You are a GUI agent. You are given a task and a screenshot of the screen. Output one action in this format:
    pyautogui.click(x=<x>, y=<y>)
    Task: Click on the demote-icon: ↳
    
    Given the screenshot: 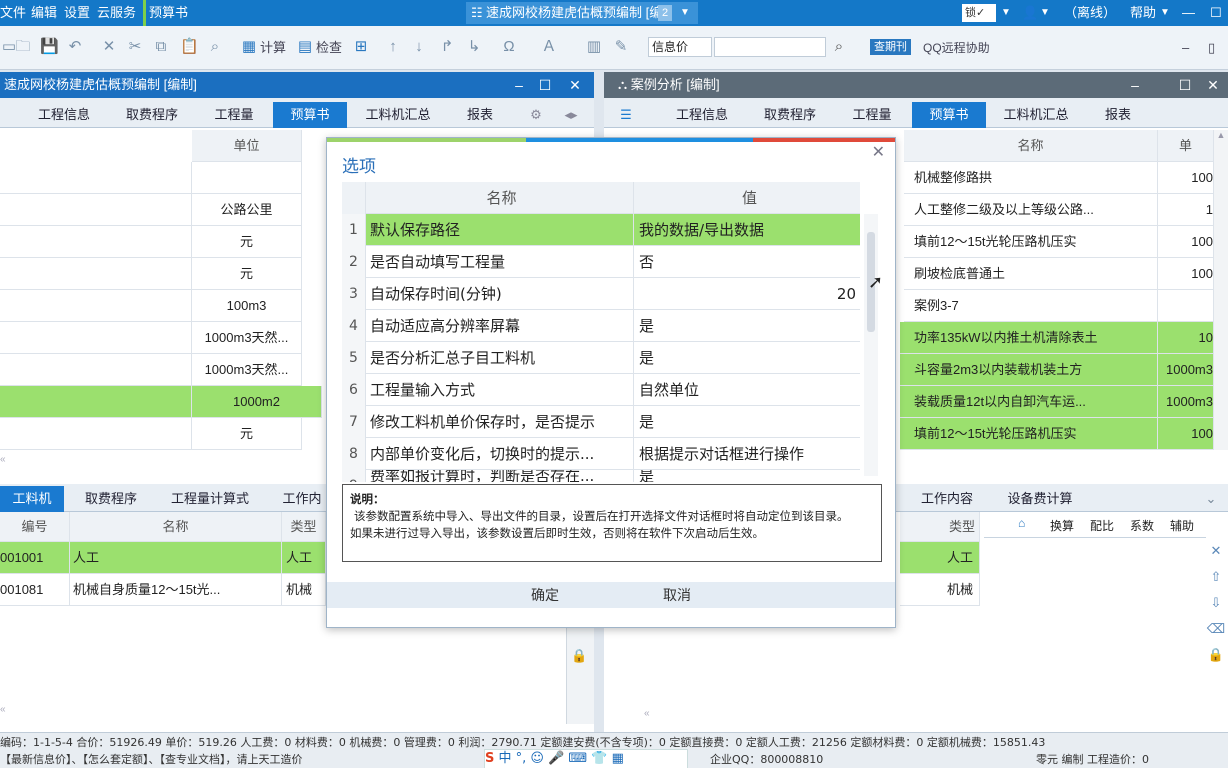 What is the action you would take?
    pyautogui.click(x=474, y=47)
    